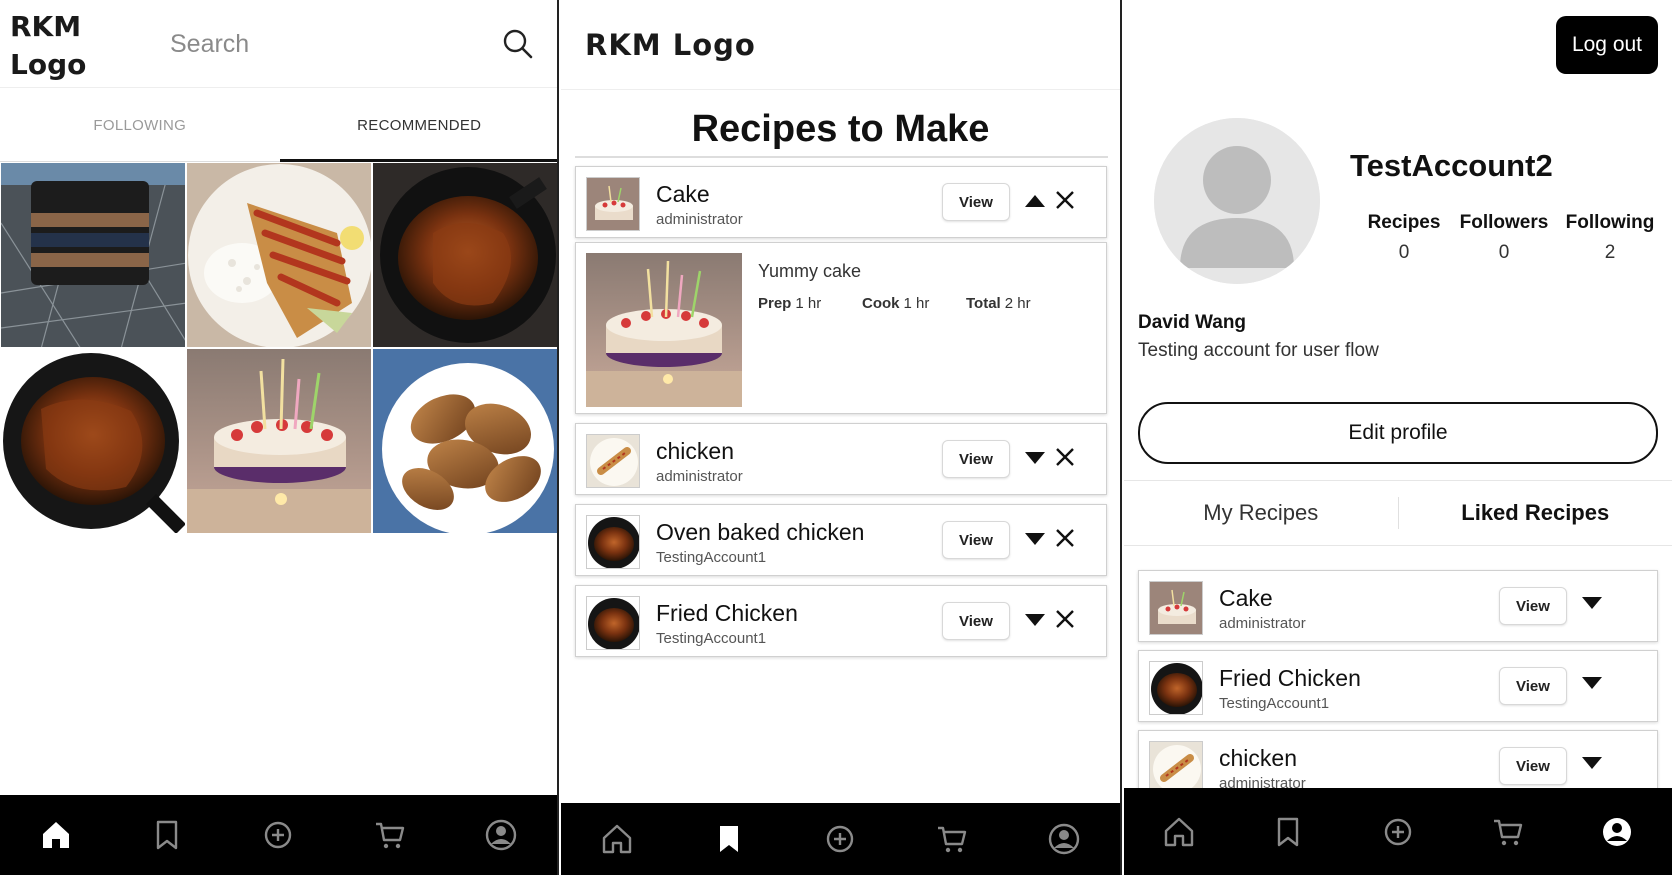 The height and width of the screenshot is (875, 1672). Describe the element at coordinates (841, 621) in the screenshot. I see `recipe-row: Fried Chicken TestingAccount1 View` at that location.